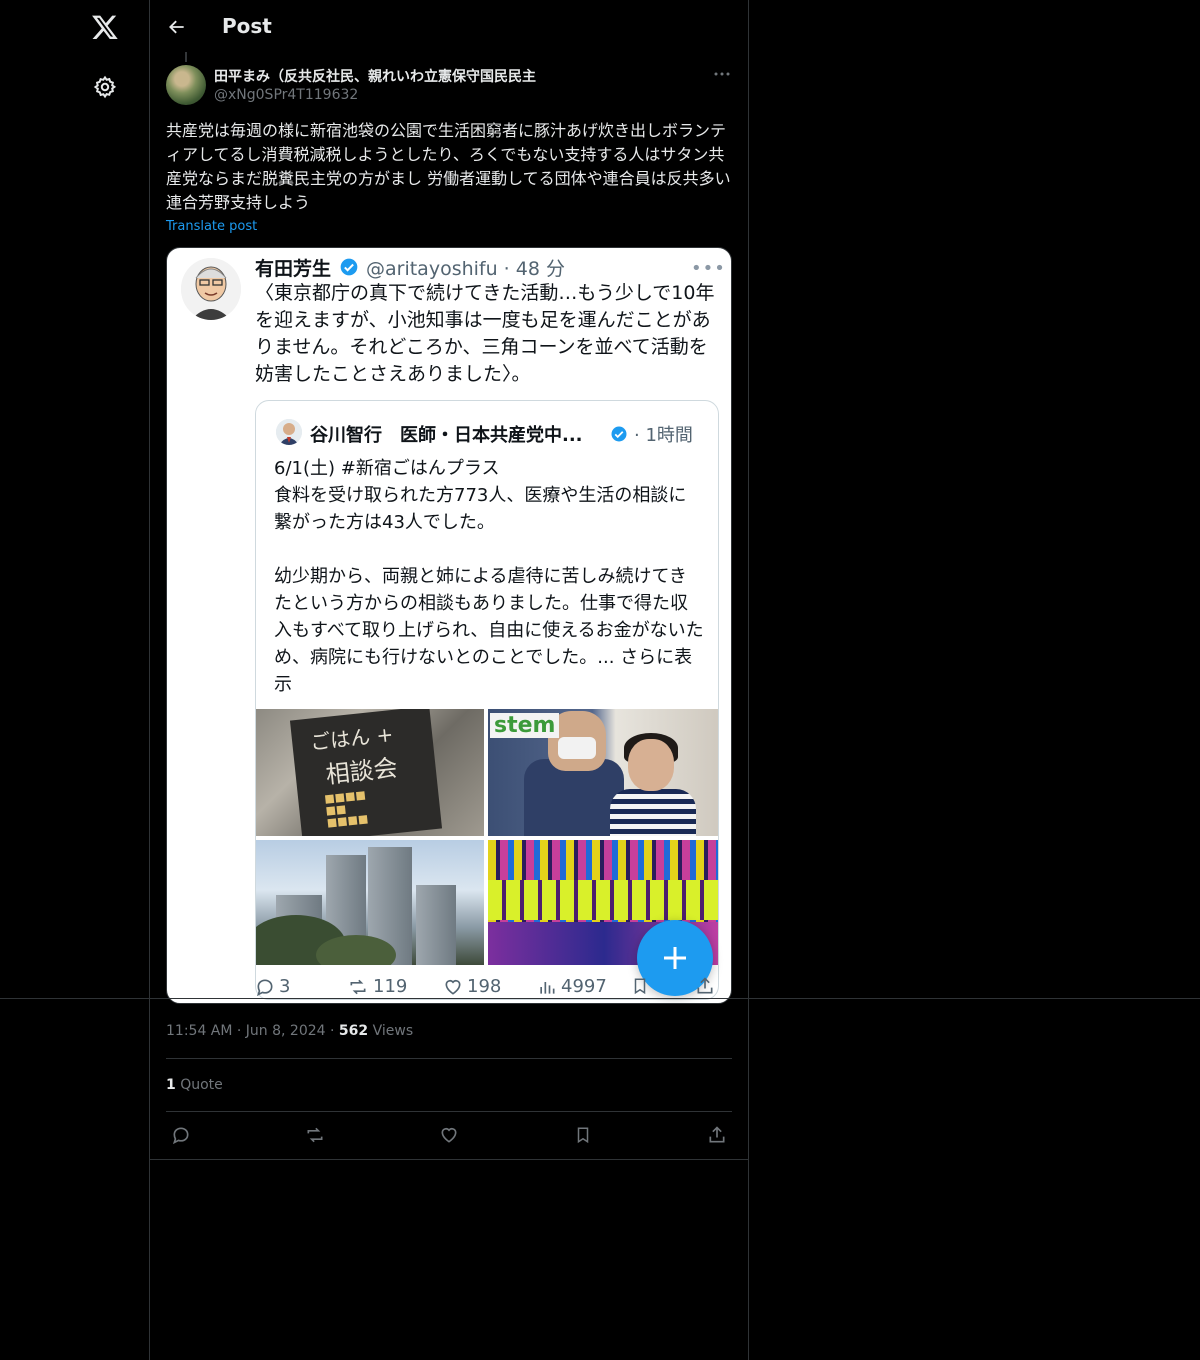  What do you see at coordinates (186, 57) in the screenshot?
I see `thread-line` at bounding box center [186, 57].